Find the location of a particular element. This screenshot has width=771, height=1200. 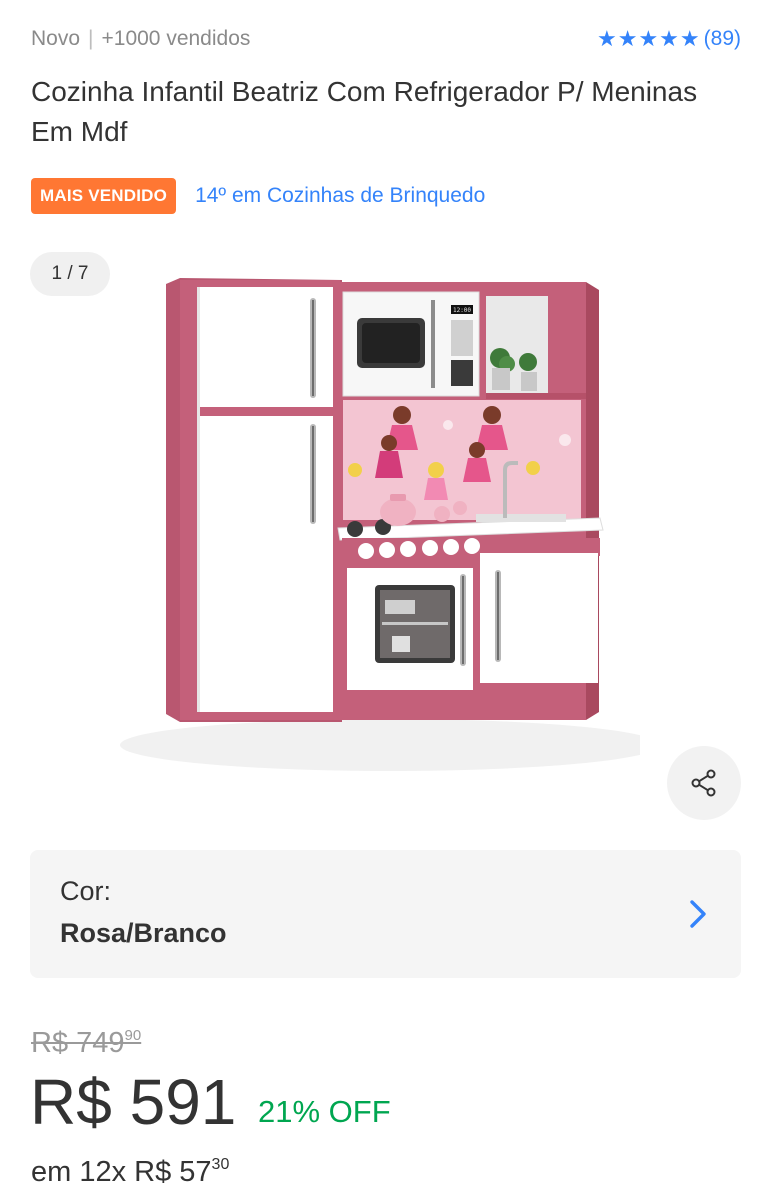

original-price-cents: 90 is located at coordinates (133, 1035).